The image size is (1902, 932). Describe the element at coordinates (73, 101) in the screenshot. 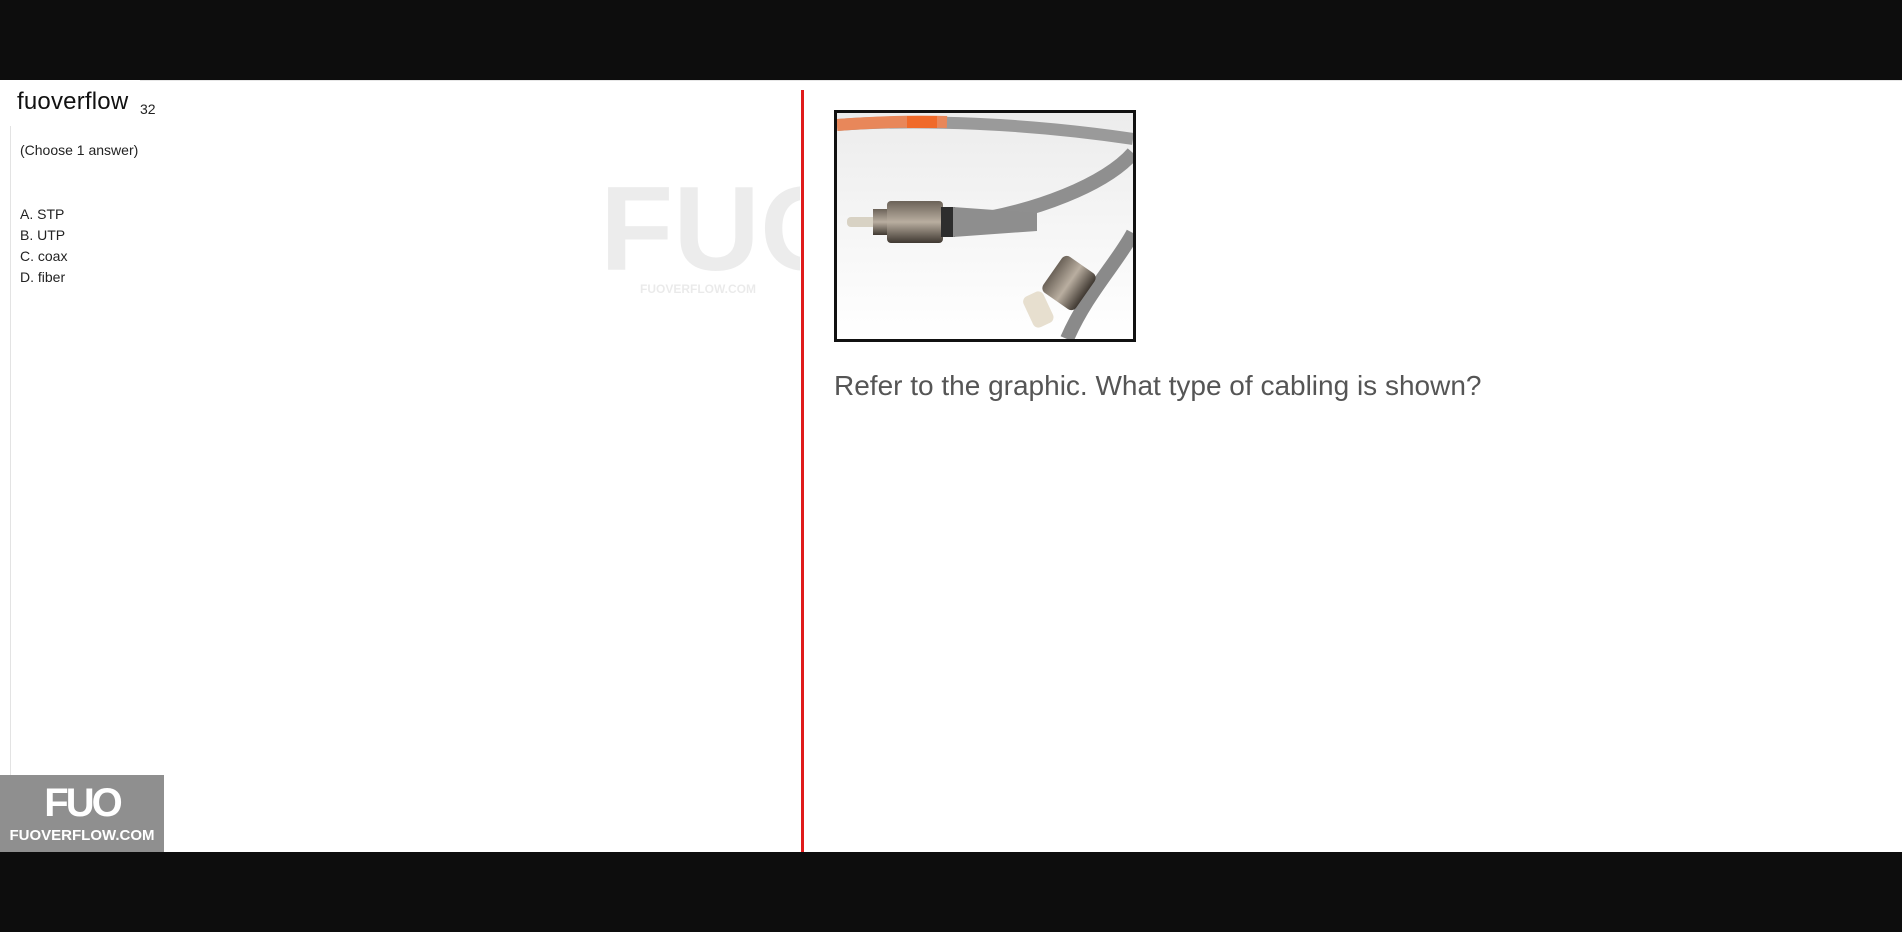

I see `brand-name: fuoverflow` at that location.